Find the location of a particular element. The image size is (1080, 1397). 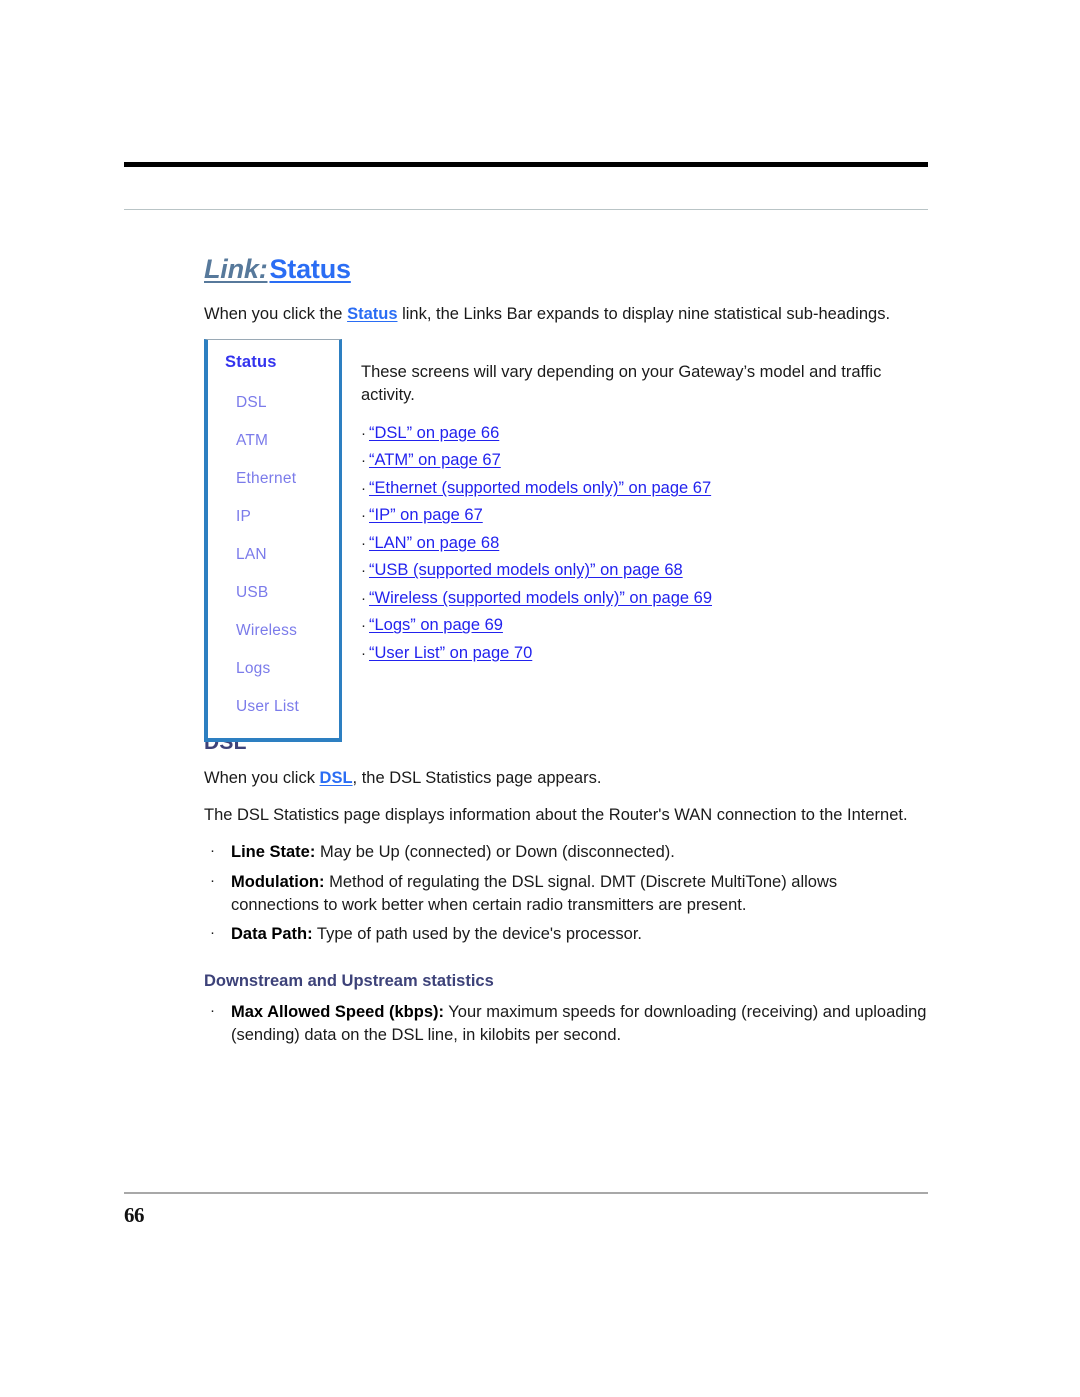

nav-item-ethernet: Ethernet is located at coordinates (273, 479).